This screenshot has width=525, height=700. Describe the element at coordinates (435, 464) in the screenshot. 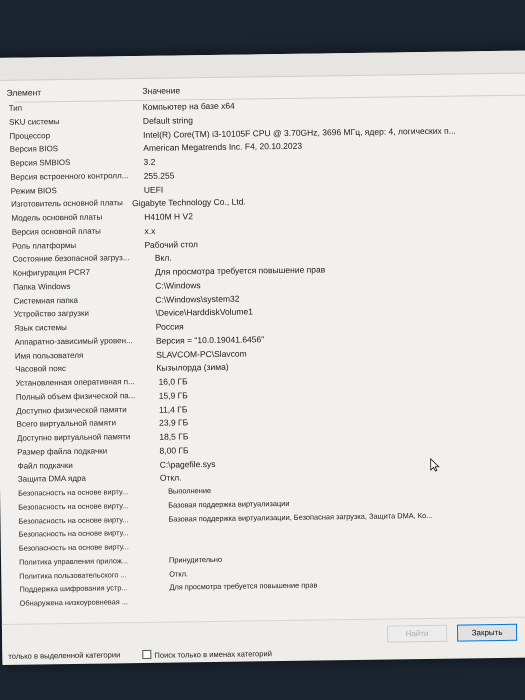

I see `mouse-cursor-icon` at that location.